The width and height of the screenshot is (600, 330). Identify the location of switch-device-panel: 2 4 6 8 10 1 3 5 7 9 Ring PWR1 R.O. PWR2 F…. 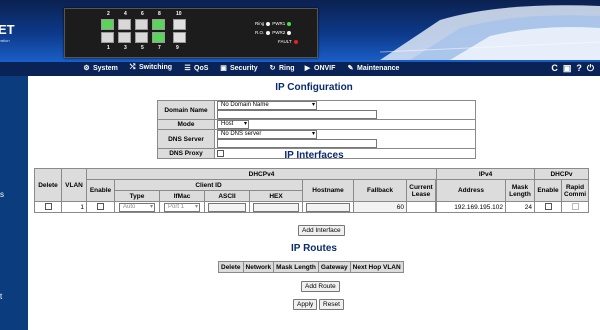
(191, 33).